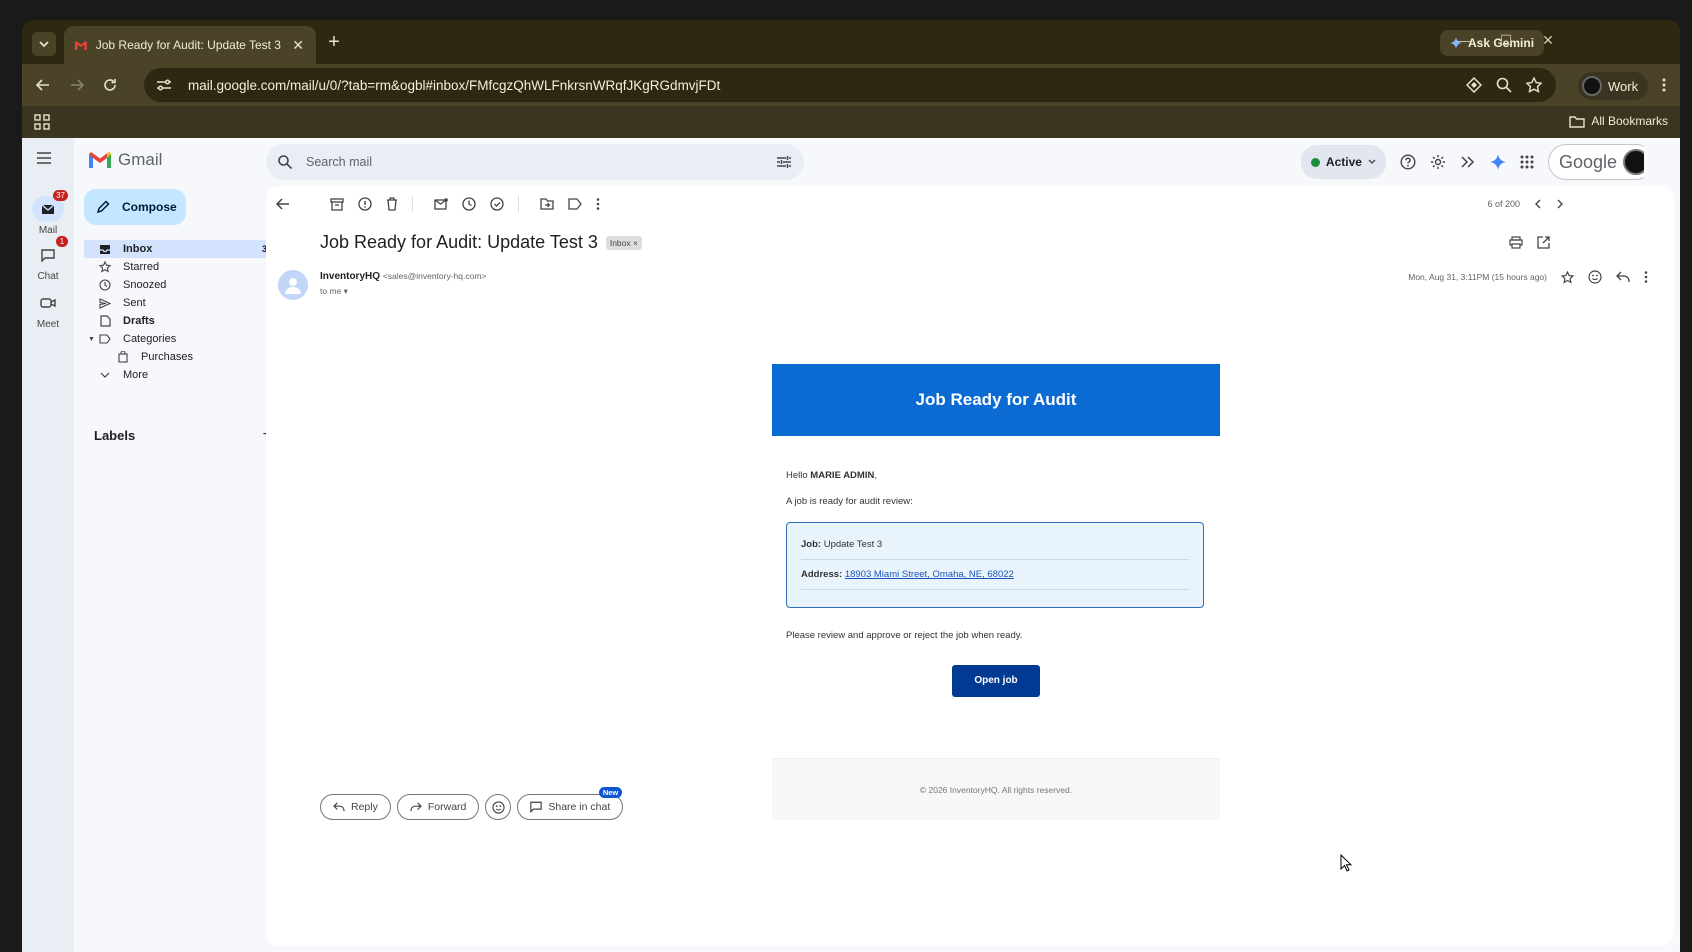 Image resolution: width=1692 pixels, height=952 pixels. I want to click on sender-avatar, so click(293, 285).